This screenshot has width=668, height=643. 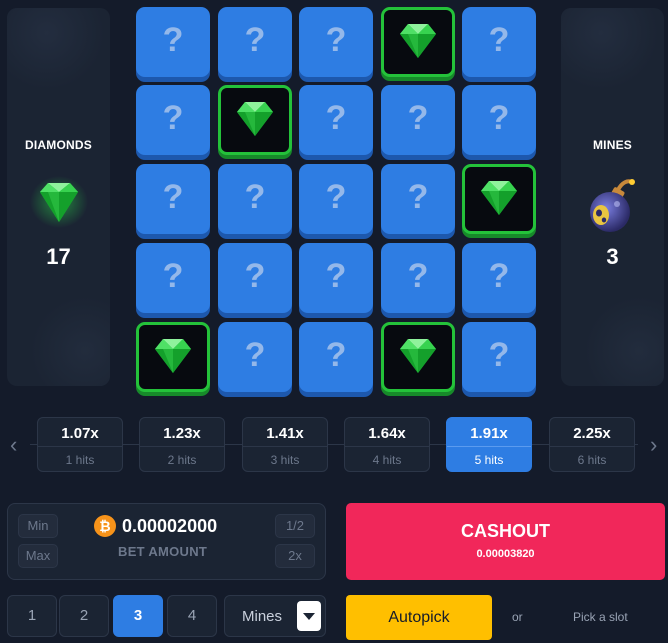 What do you see at coordinates (419, 617) in the screenshot?
I see `autopick-button: Autopick` at bounding box center [419, 617].